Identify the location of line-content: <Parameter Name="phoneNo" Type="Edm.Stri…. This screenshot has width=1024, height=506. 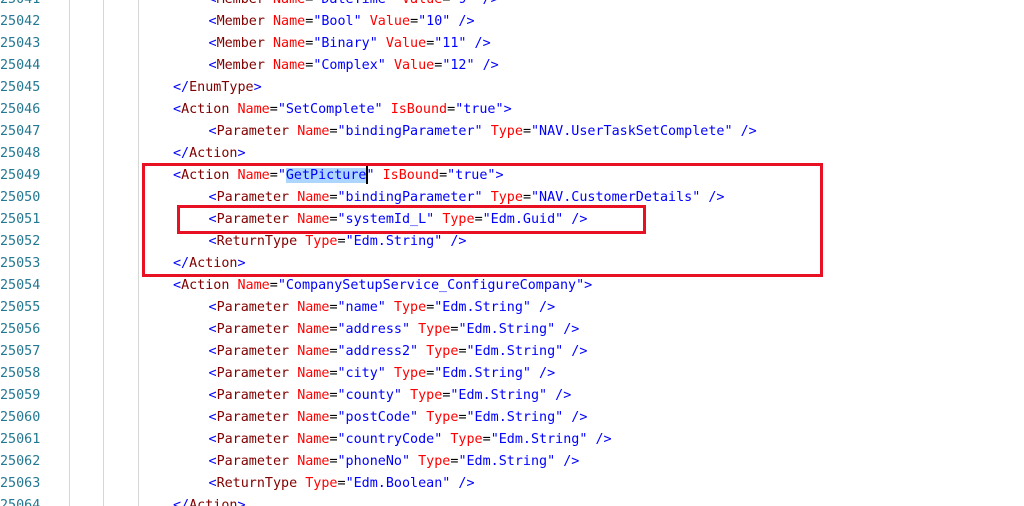
(394, 462).